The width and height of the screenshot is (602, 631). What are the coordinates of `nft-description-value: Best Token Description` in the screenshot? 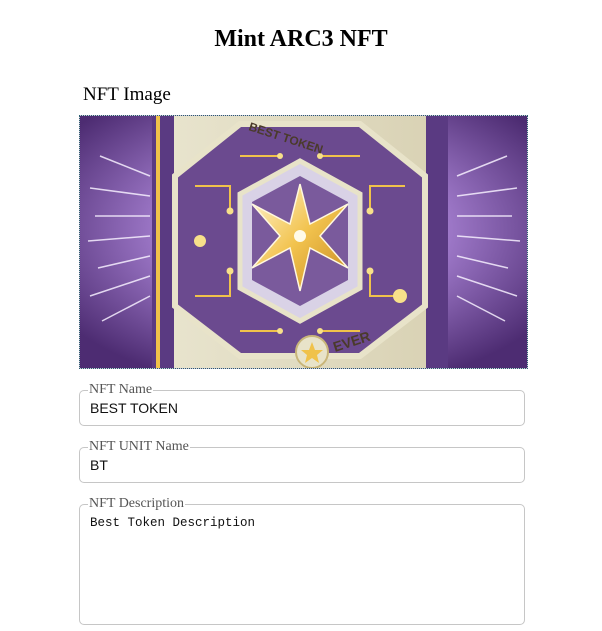 It's located at (173, 523).